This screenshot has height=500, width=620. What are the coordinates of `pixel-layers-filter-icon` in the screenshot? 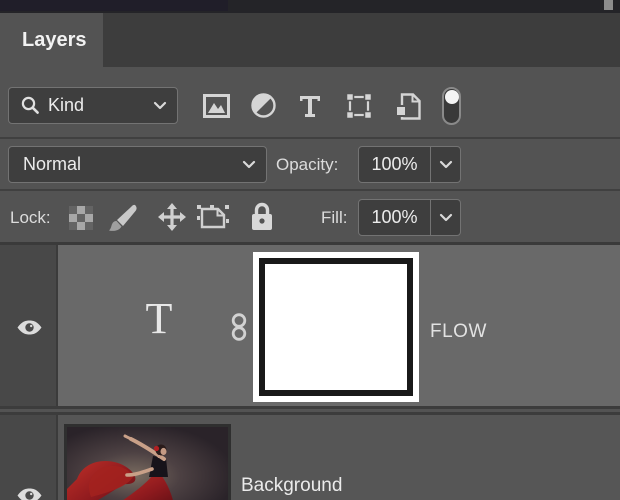 It's located at (216, 106).